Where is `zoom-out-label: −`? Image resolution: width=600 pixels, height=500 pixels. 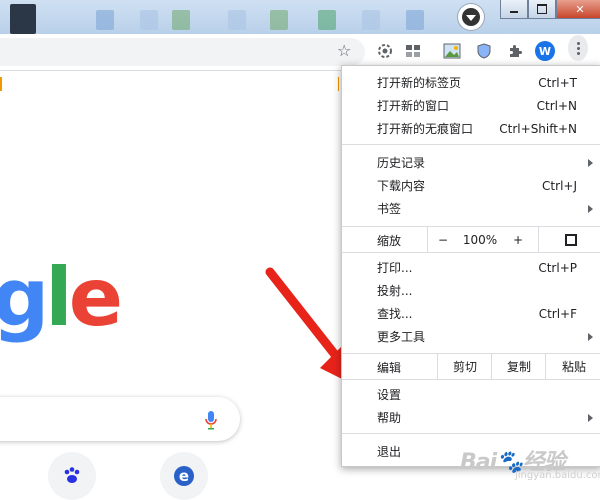 zoom-out-label: − is located at coordinates (443, 239).